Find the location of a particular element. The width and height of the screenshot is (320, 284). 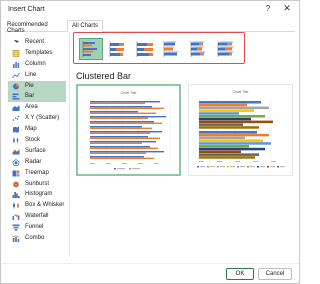

close-icon: ✕ is located at coordinates (287, 8).